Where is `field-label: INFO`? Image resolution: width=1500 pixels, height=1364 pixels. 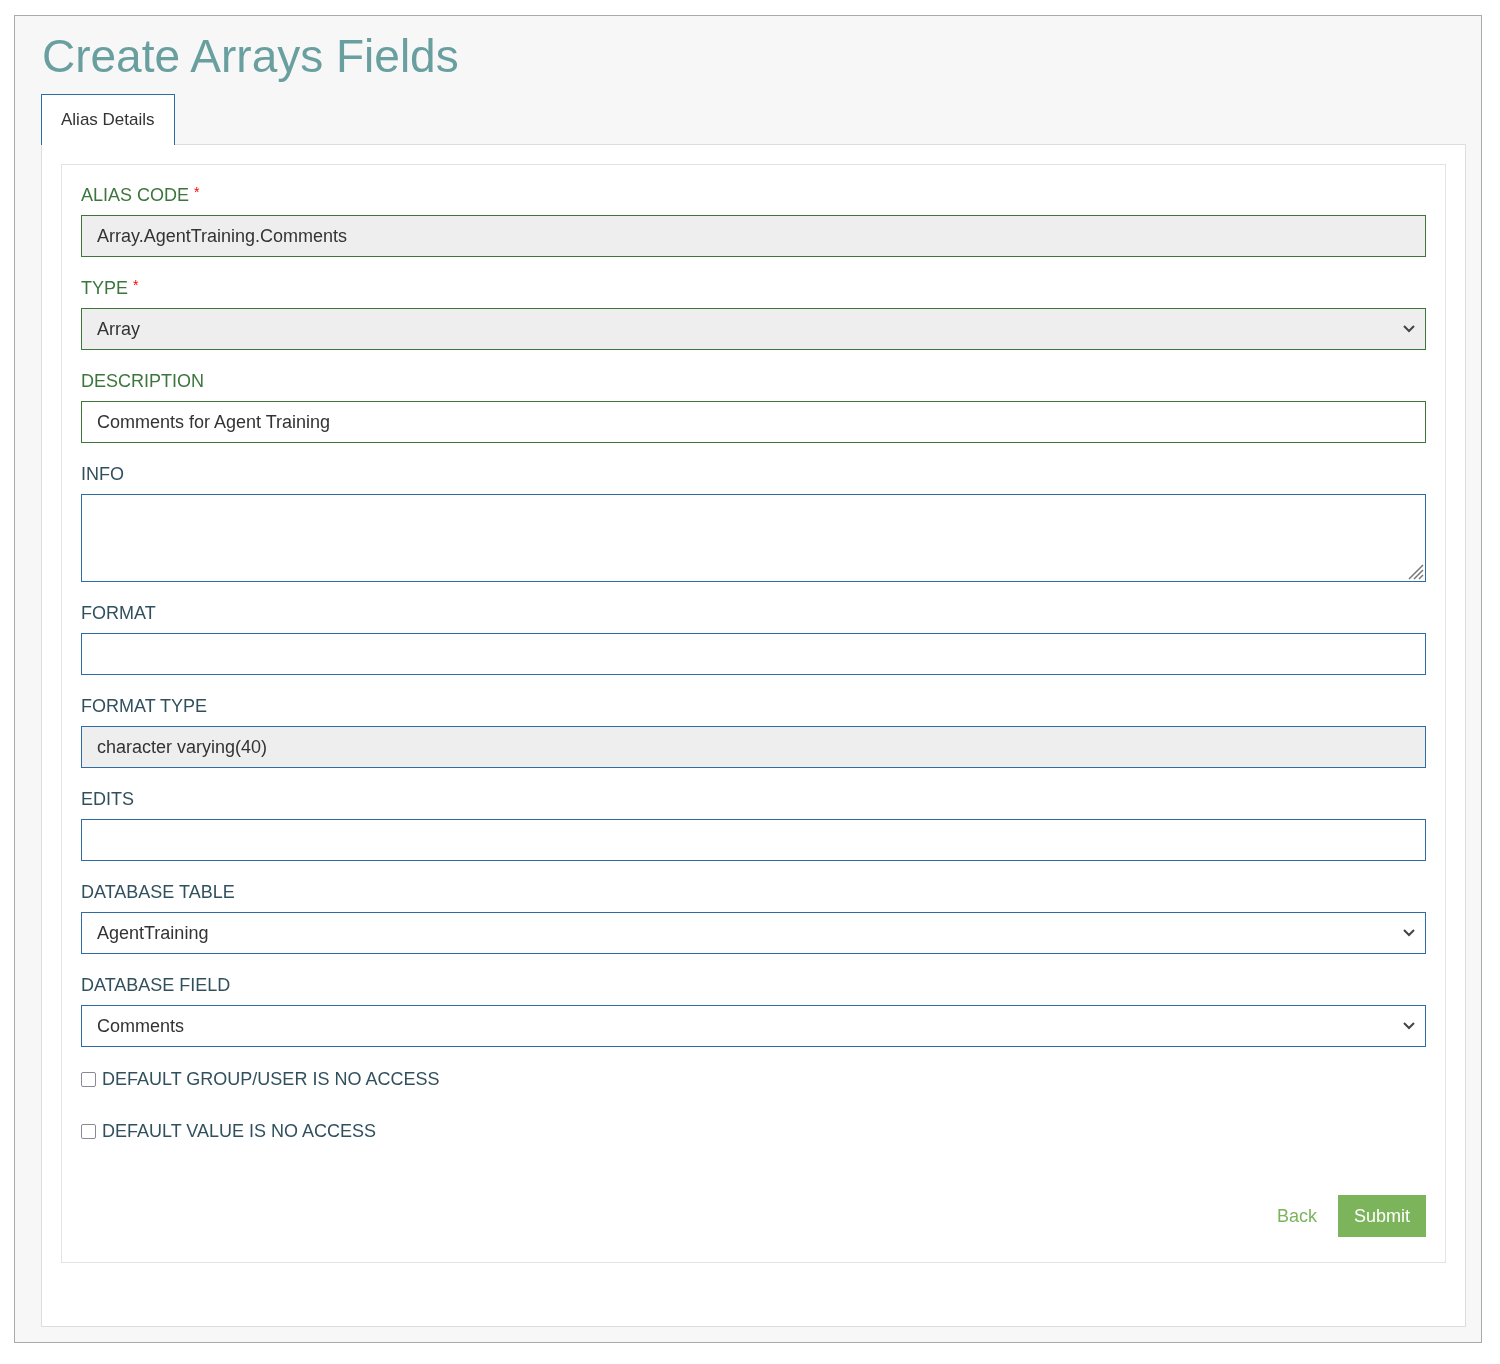
field-label: INFO is located at coordinates (102, 474).